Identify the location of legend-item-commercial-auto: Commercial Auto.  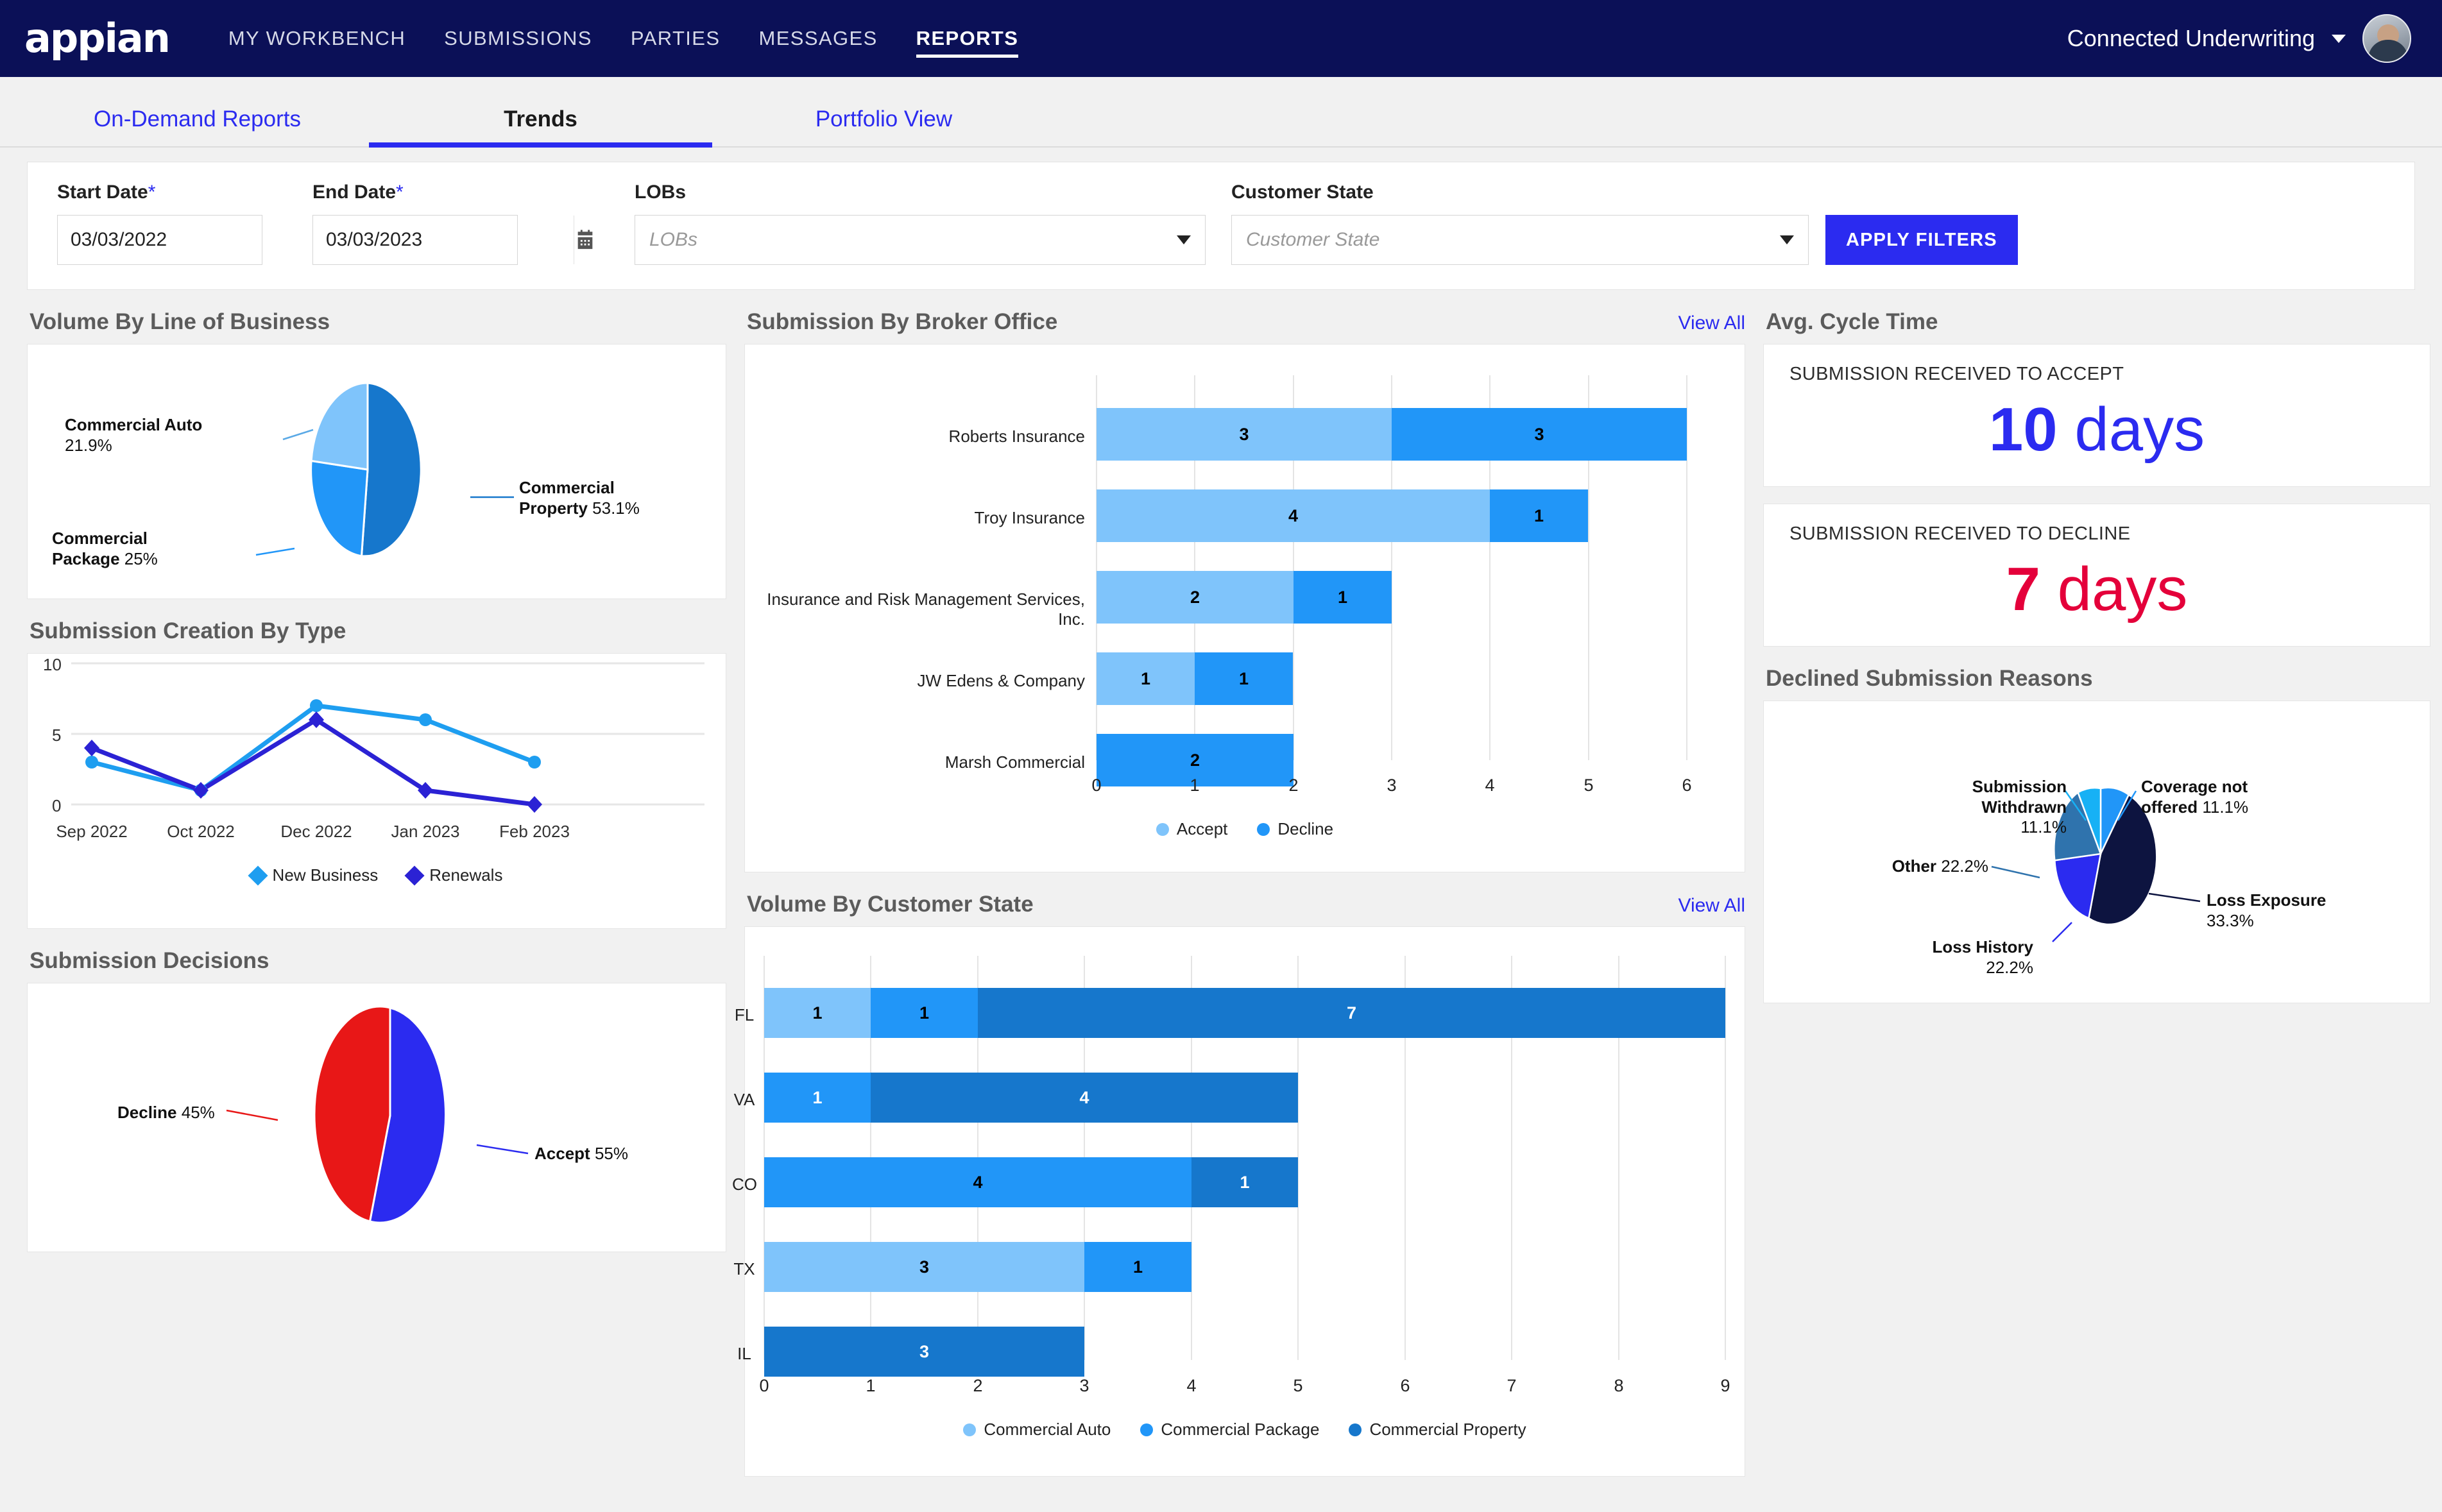
(1037, 1430).